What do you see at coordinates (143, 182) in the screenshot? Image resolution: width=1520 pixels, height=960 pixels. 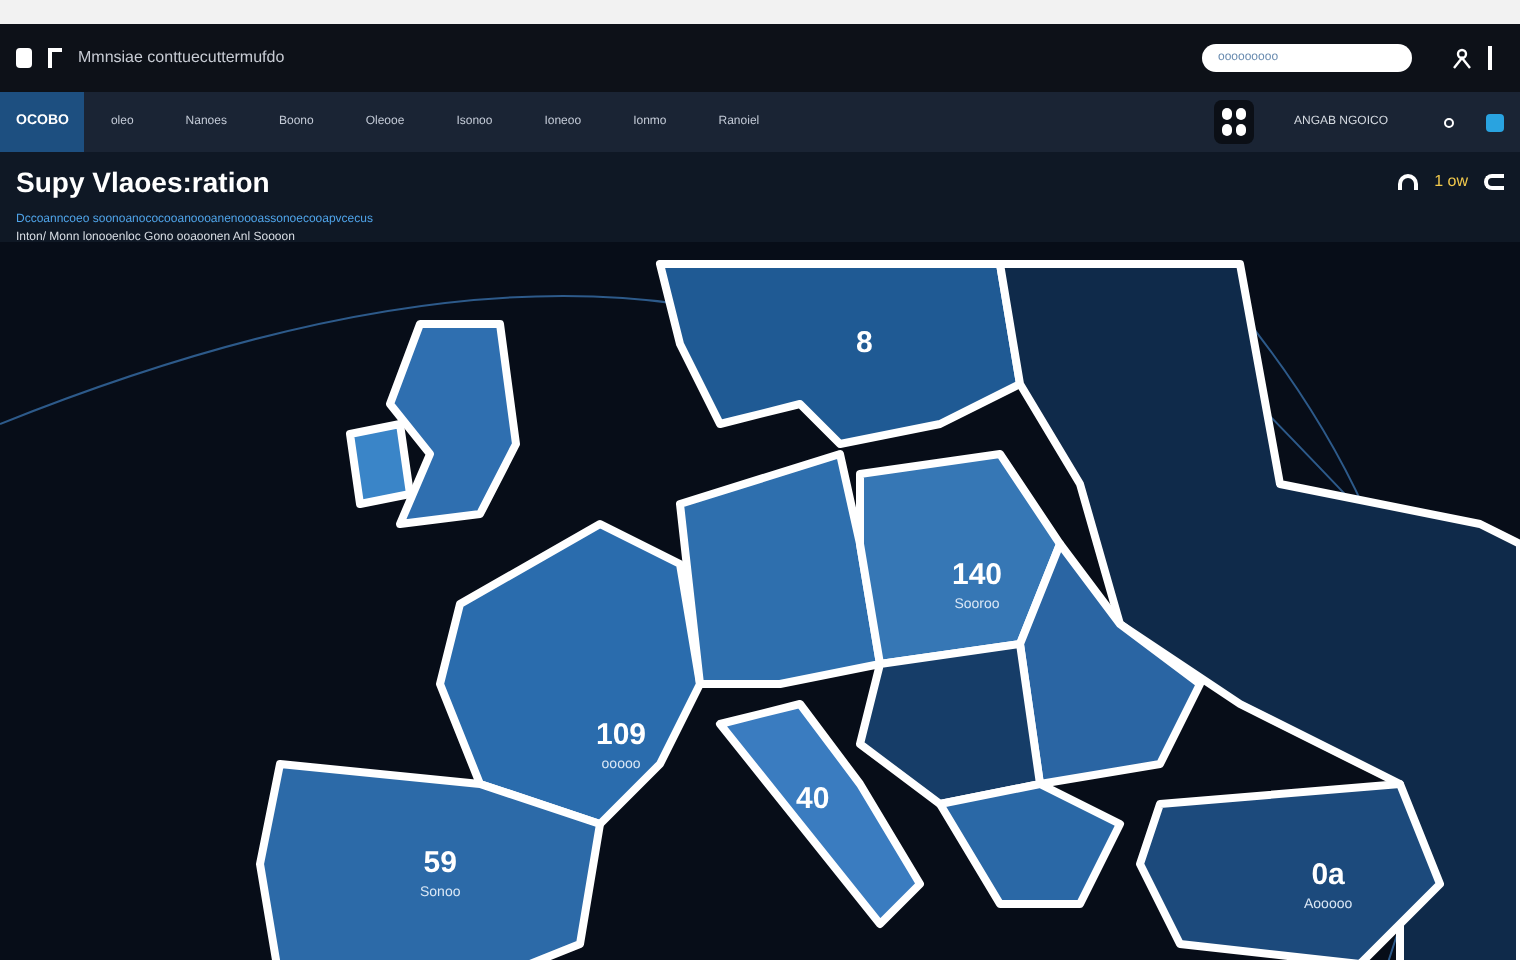 I see `page-title: Supy Vlaoes:ration` at bounding box center [143, 182].